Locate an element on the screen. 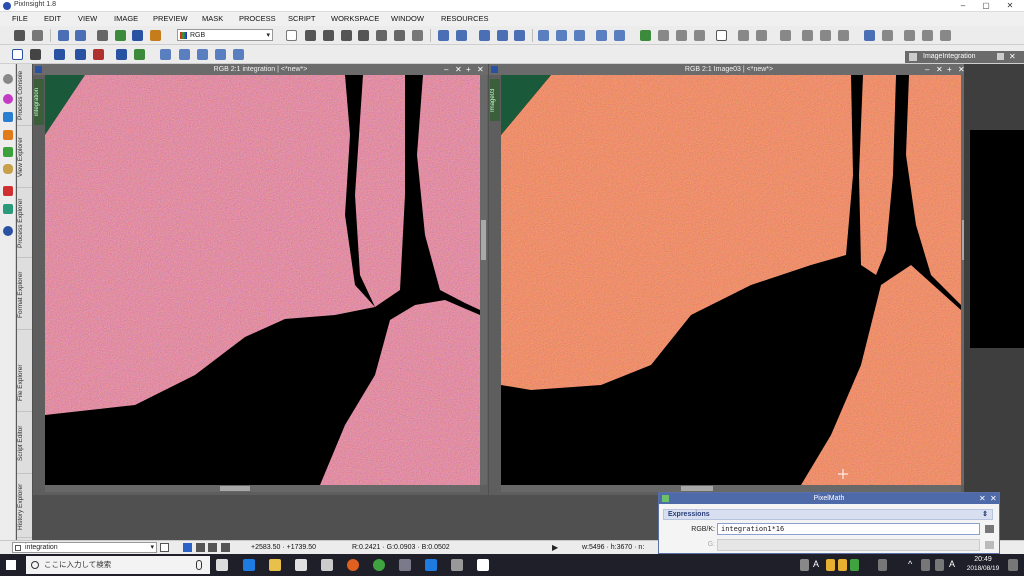  cascade-icon is located at coordinates (579, 35).